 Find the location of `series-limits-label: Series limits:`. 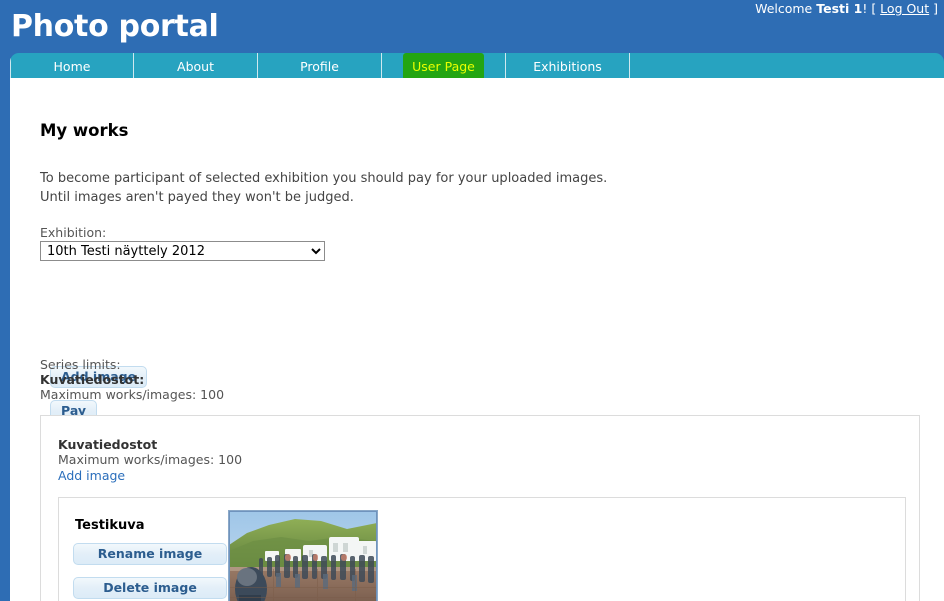

series-limits-label: Series limits: is located at coordinates (80, 364).